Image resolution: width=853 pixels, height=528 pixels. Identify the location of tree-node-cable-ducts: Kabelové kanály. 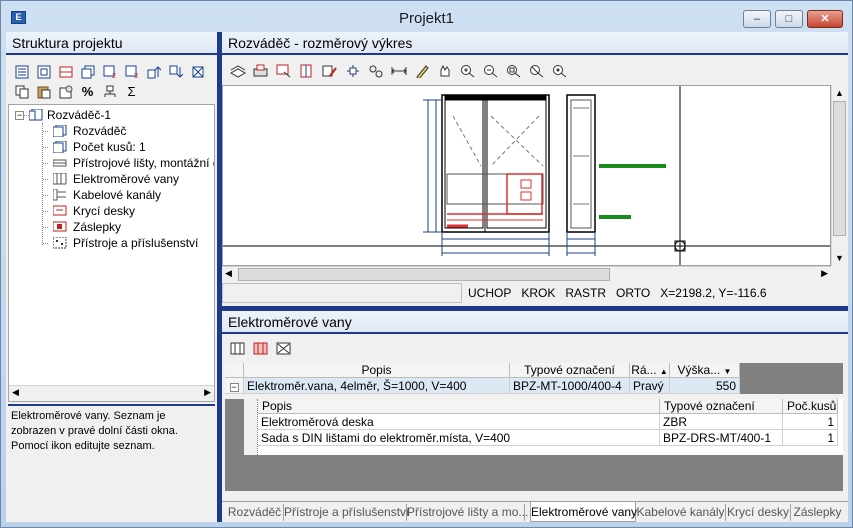
(102, 195).